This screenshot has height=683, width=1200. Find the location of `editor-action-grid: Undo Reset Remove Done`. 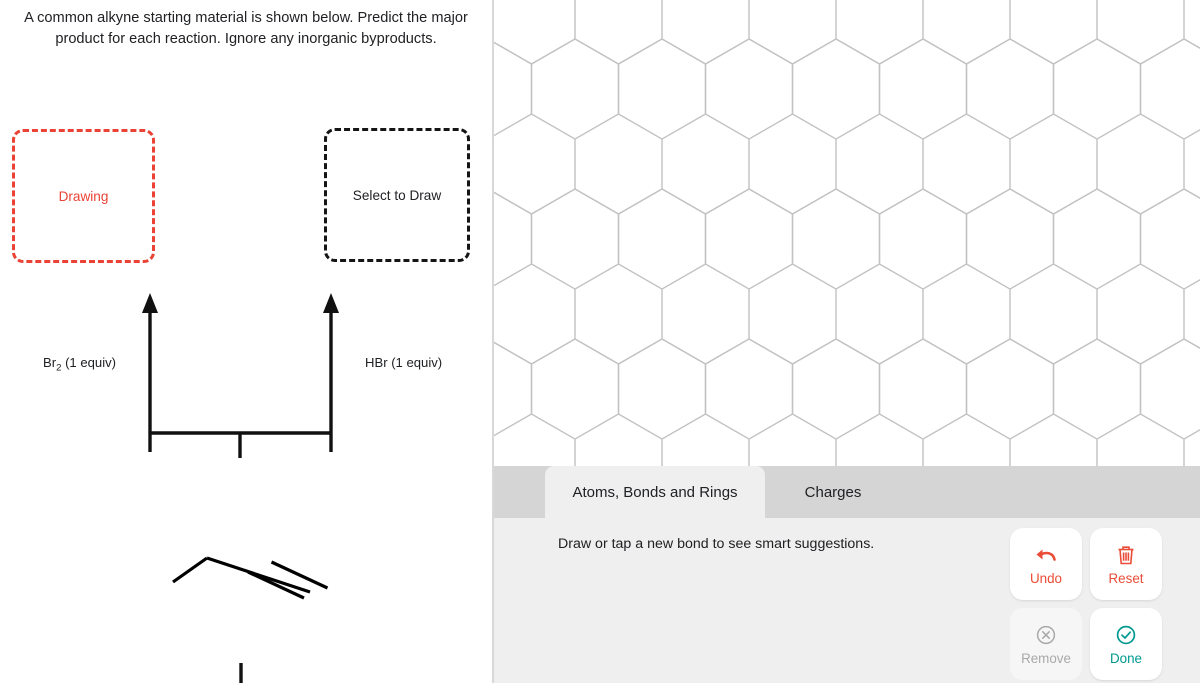

editor-action-grid: Undo Reset Remove Done is located at coordinates (1086, 604).